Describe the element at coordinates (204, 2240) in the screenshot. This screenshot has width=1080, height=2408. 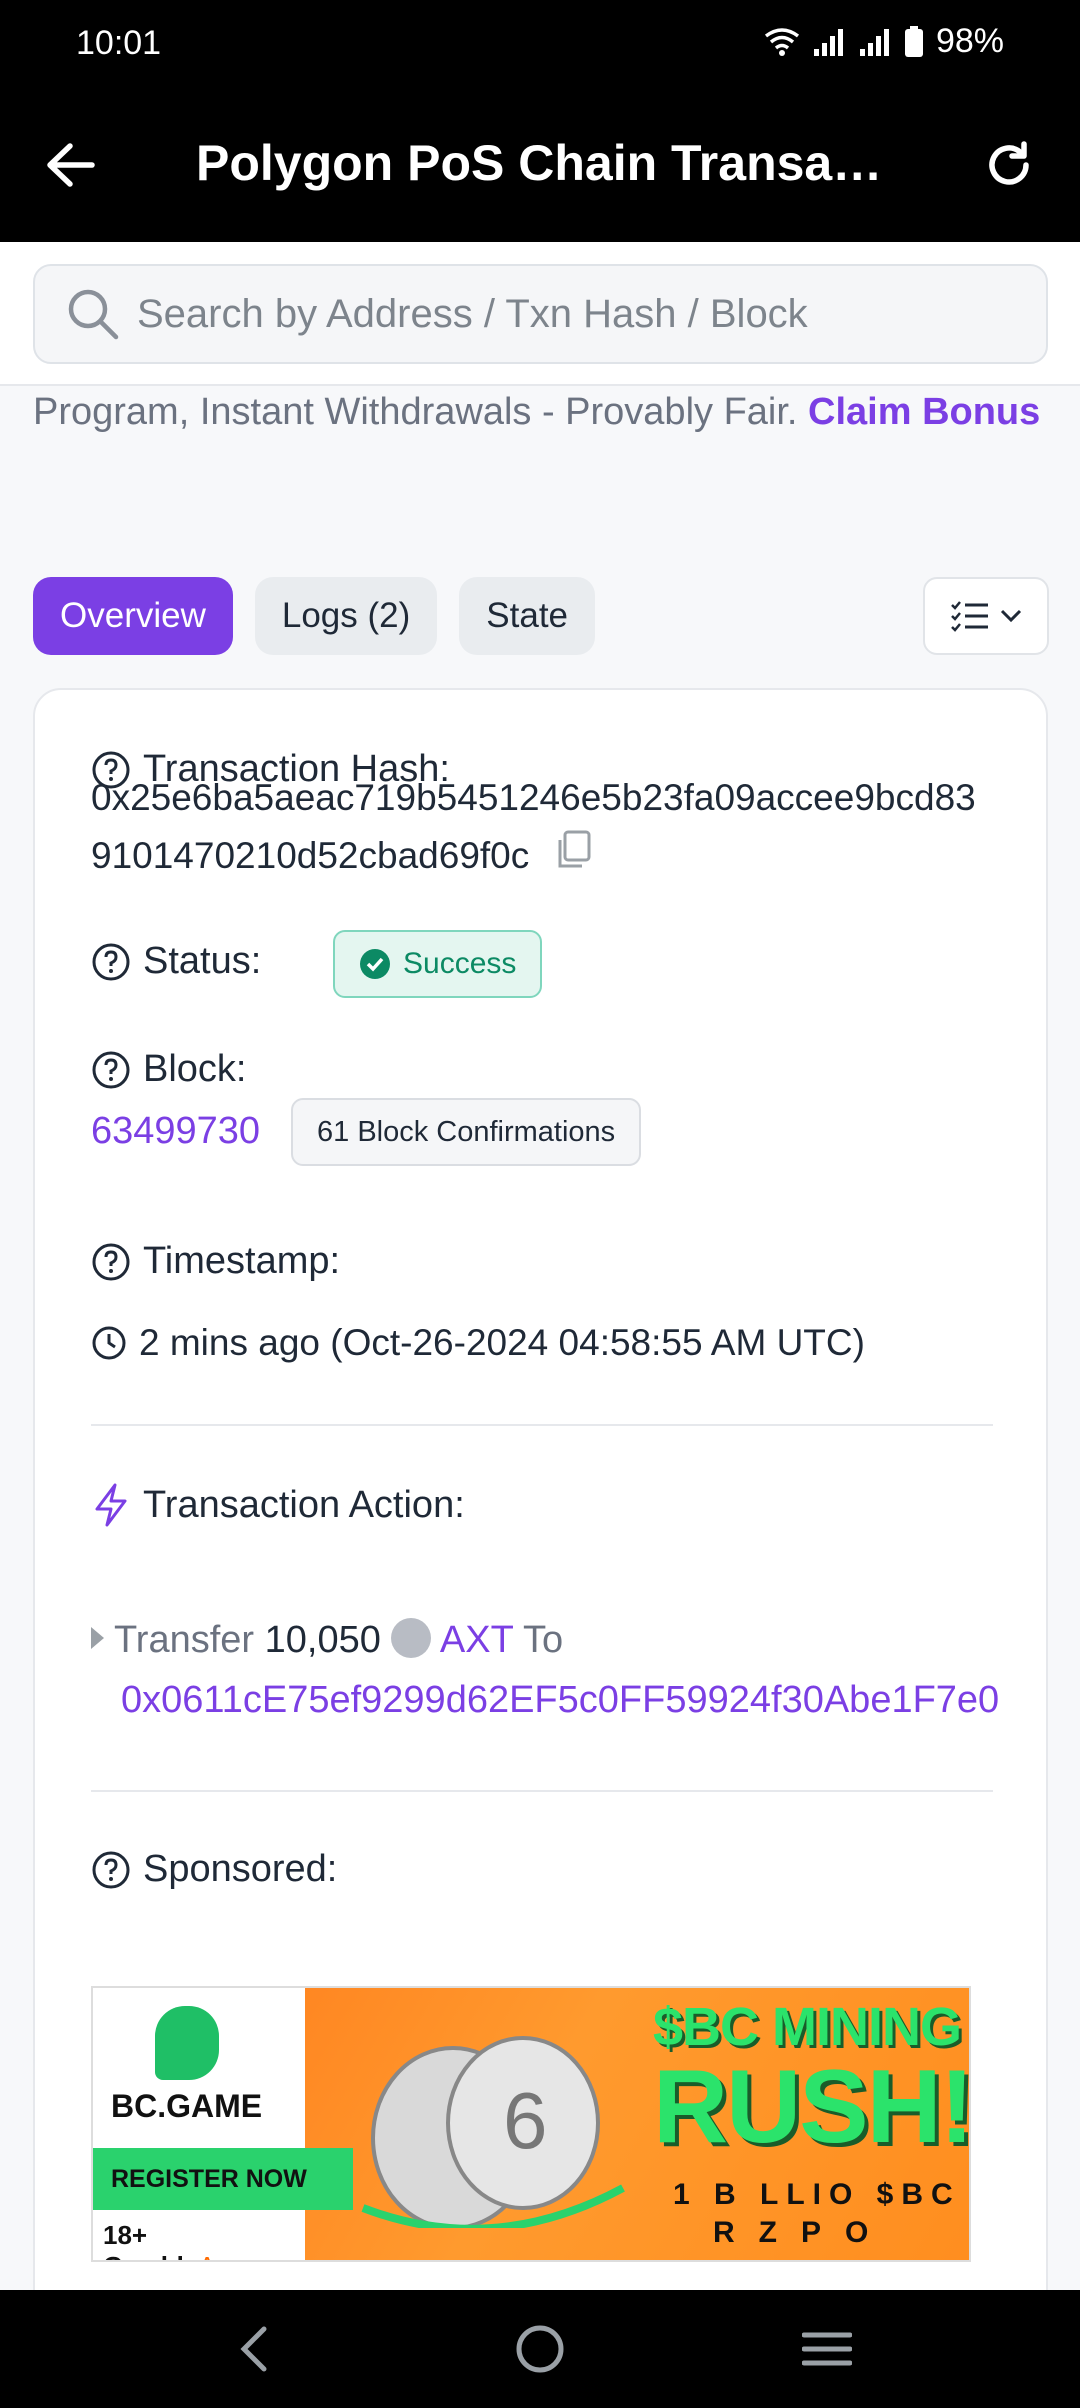
I see `ad-age-notice: 18+ GambleAware` at that location.